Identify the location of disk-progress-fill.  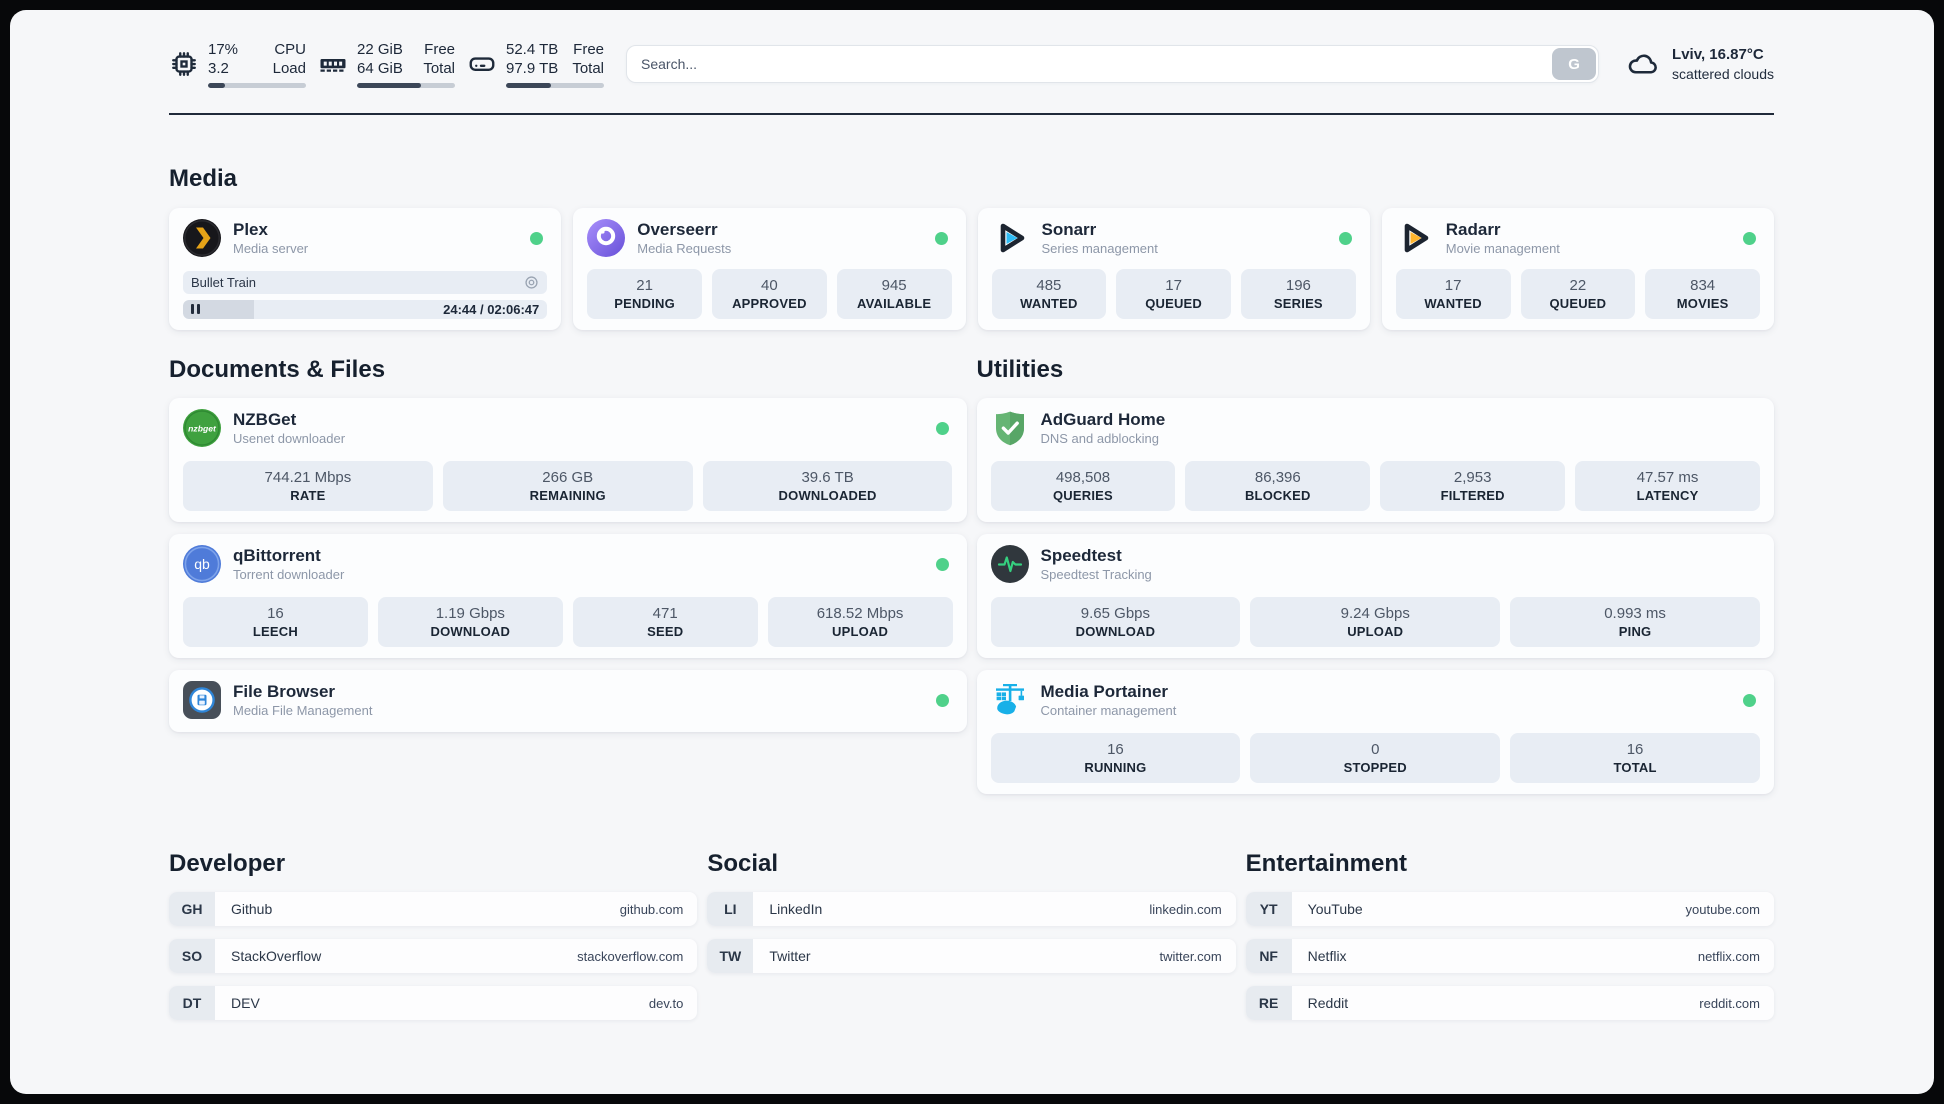
(529, 85).